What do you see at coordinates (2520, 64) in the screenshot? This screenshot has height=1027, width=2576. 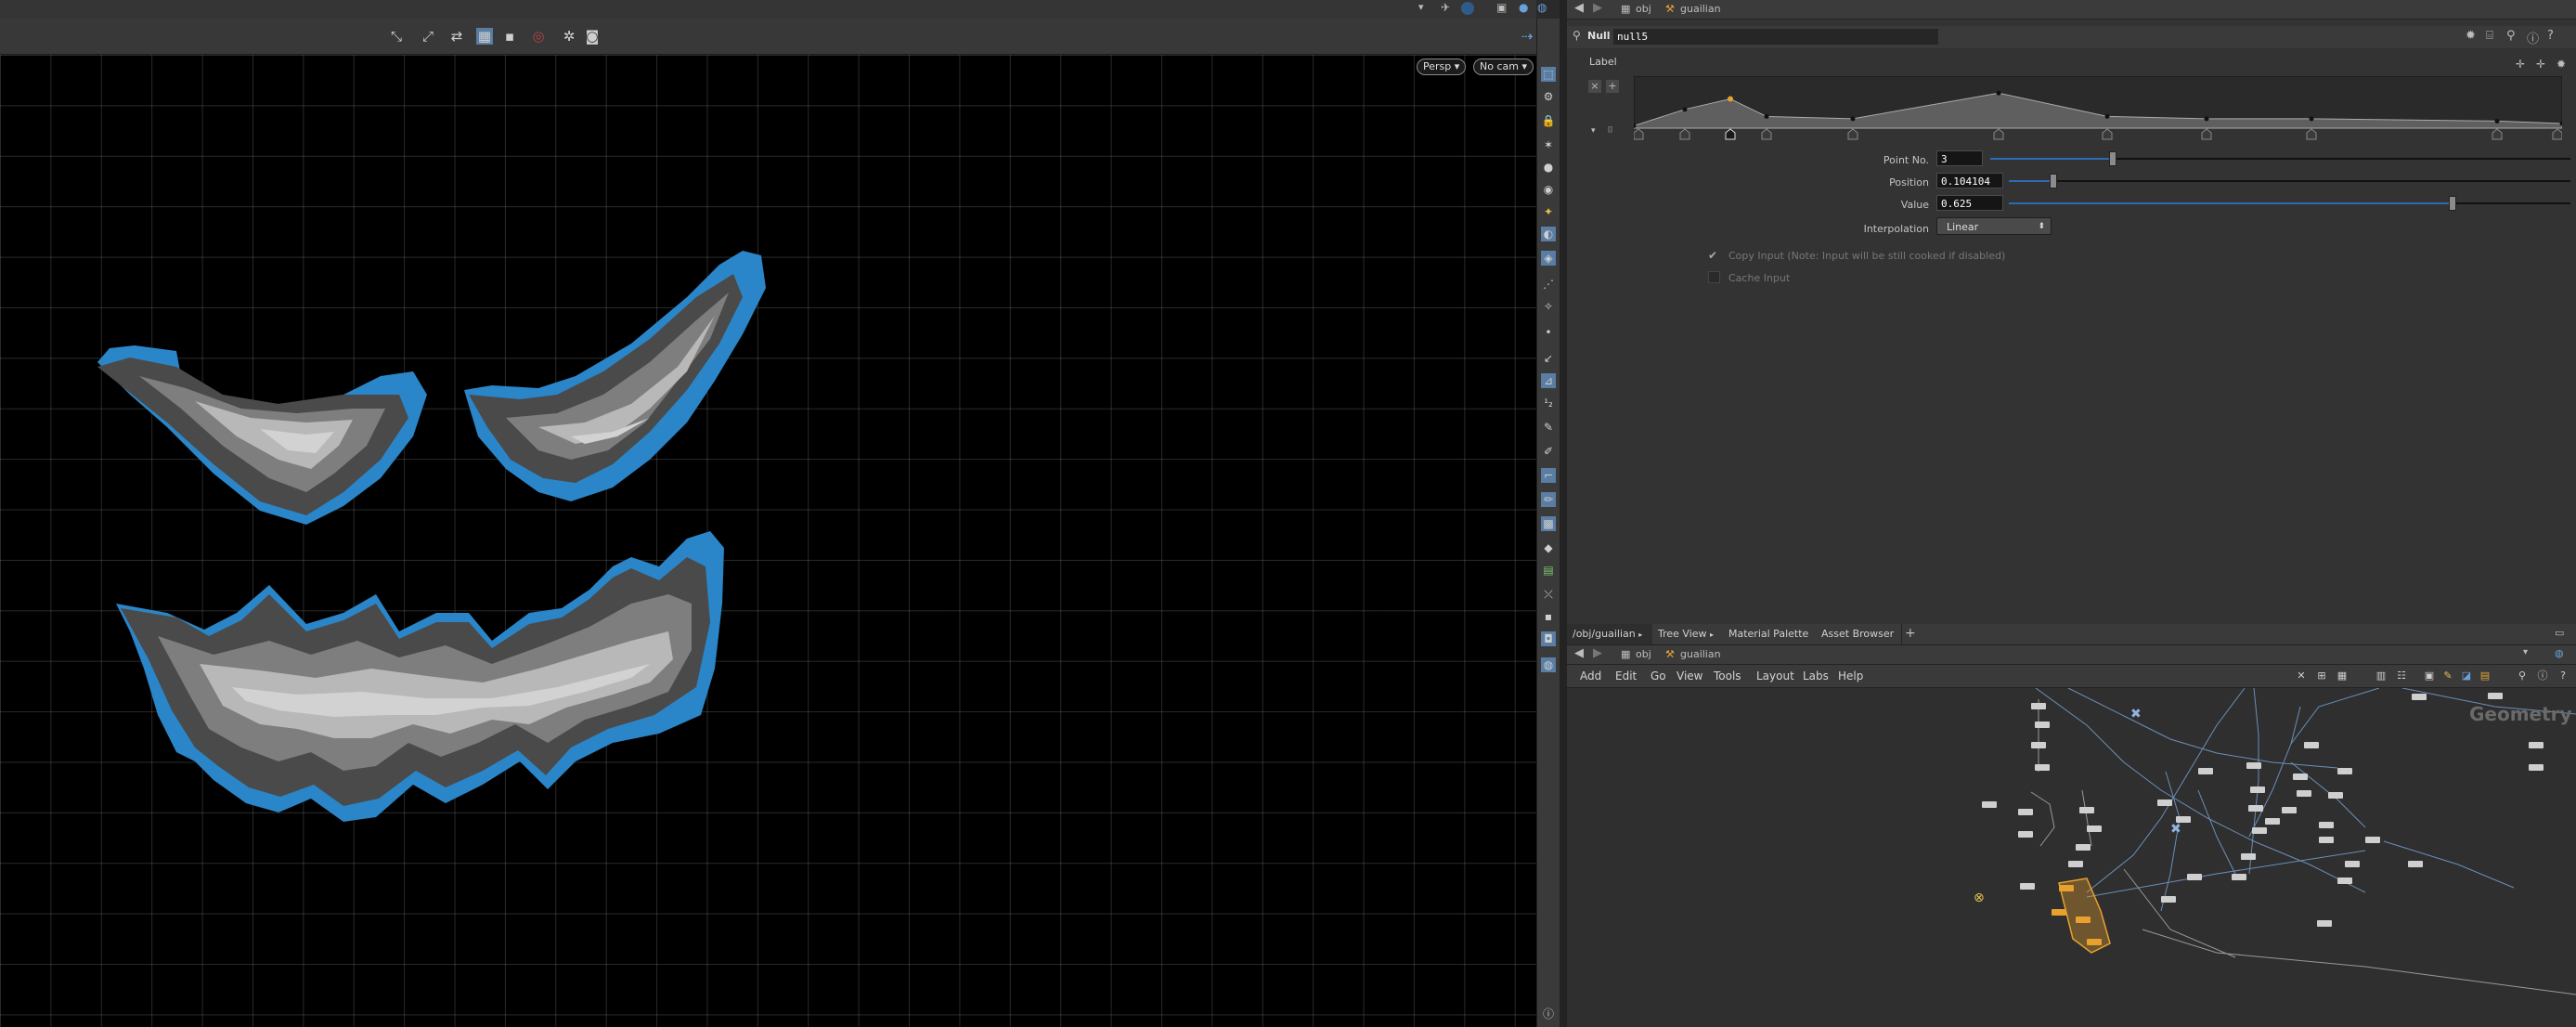 I see `move-icon: ✛` at bounding box center [2520, 64].